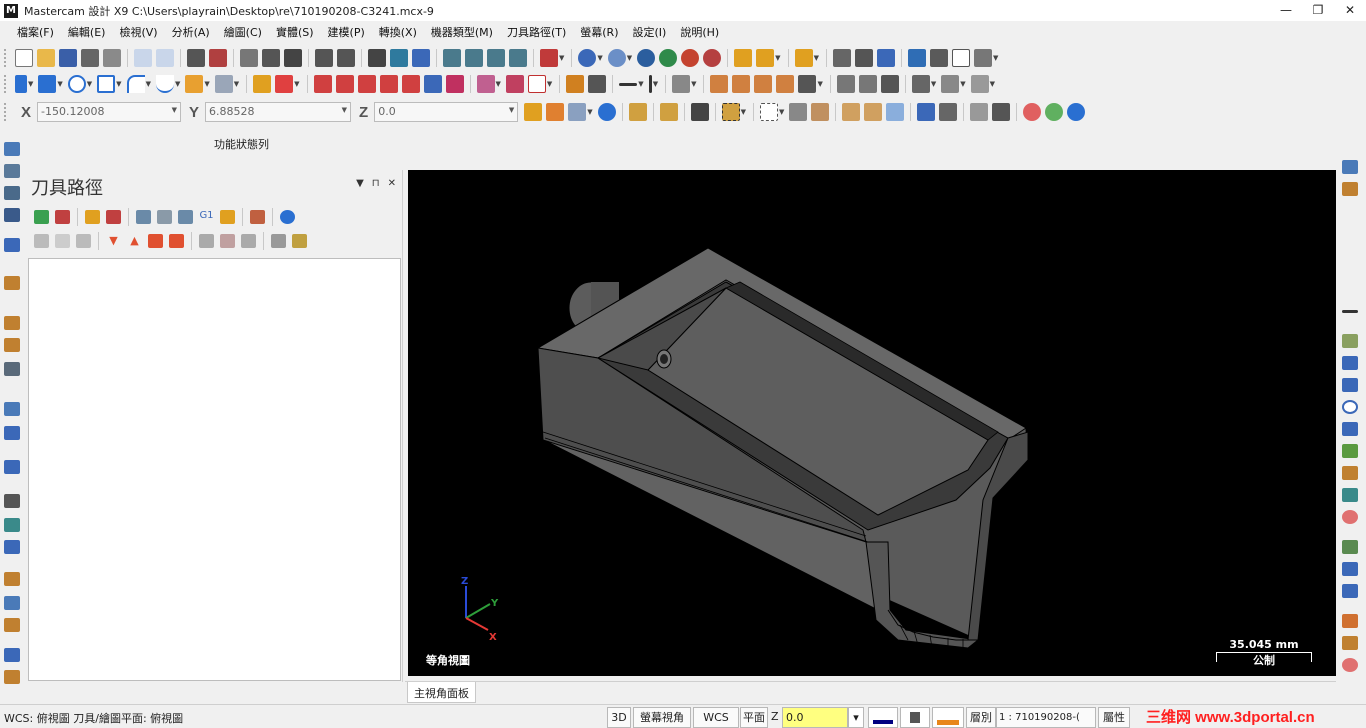 The width and height of the screenshot is (1366, 728). Describe the element at coordinates (1318, 10) in the screenshot. I see `restore-button: ❐` at that location.